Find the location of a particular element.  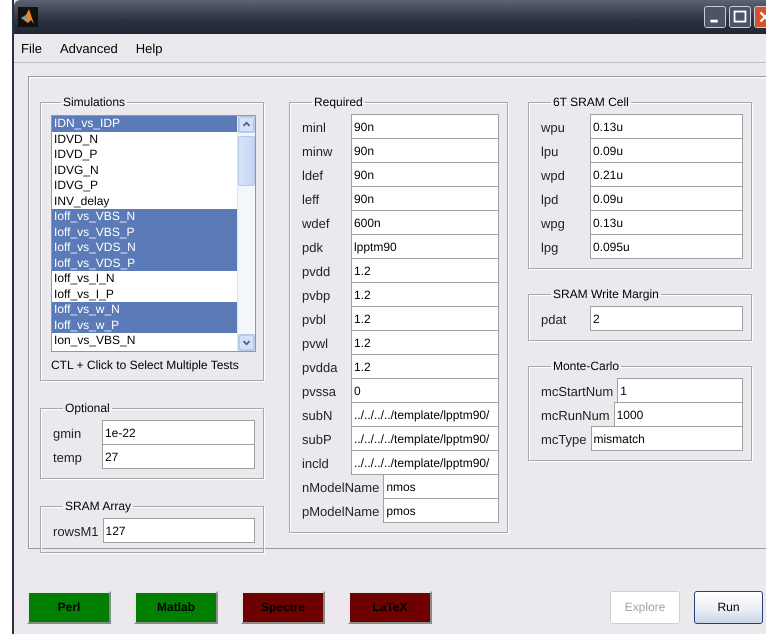

field-label: subP is located at coordinates (317, 439).